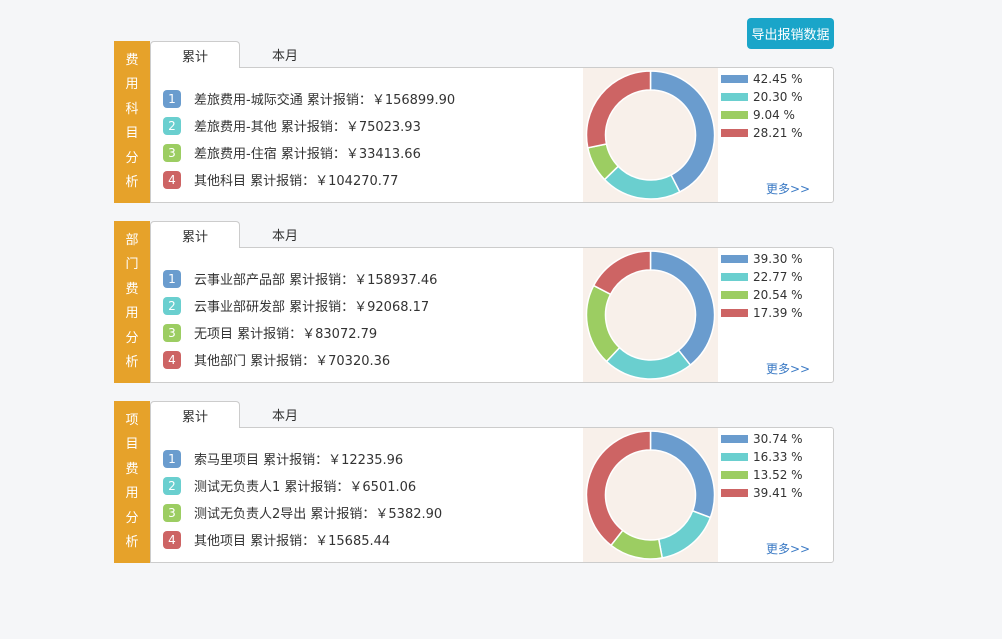  I want to click on chart-legend: 39.30 % 22.77 % 20.54 % 17.39 %, so click(762, 286).